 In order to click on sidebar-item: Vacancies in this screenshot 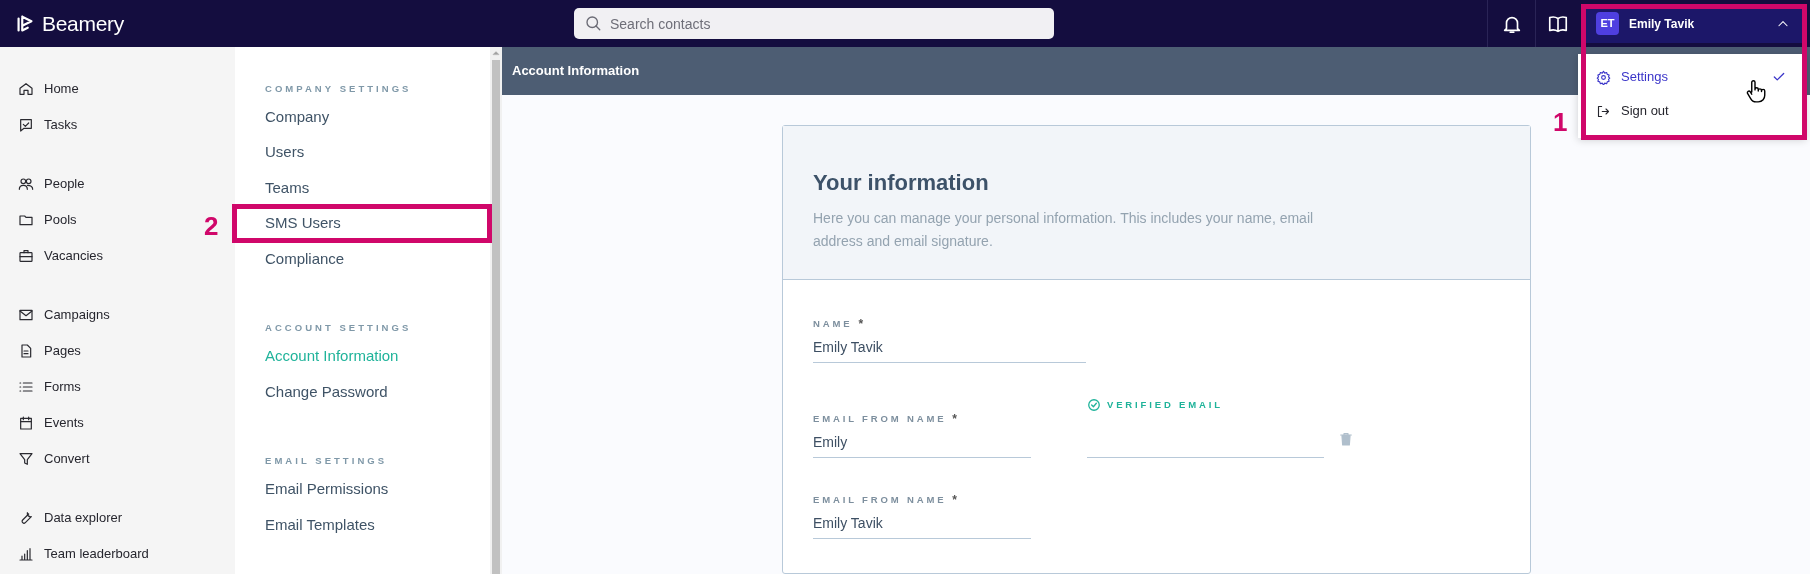, I will do `click(60, 256)`.